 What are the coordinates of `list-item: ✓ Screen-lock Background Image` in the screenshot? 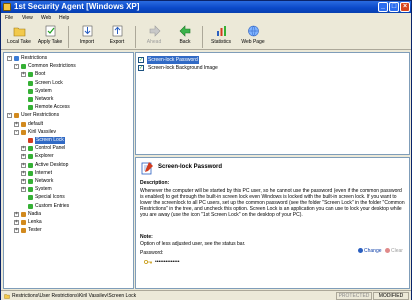 It's located at (213, 68).